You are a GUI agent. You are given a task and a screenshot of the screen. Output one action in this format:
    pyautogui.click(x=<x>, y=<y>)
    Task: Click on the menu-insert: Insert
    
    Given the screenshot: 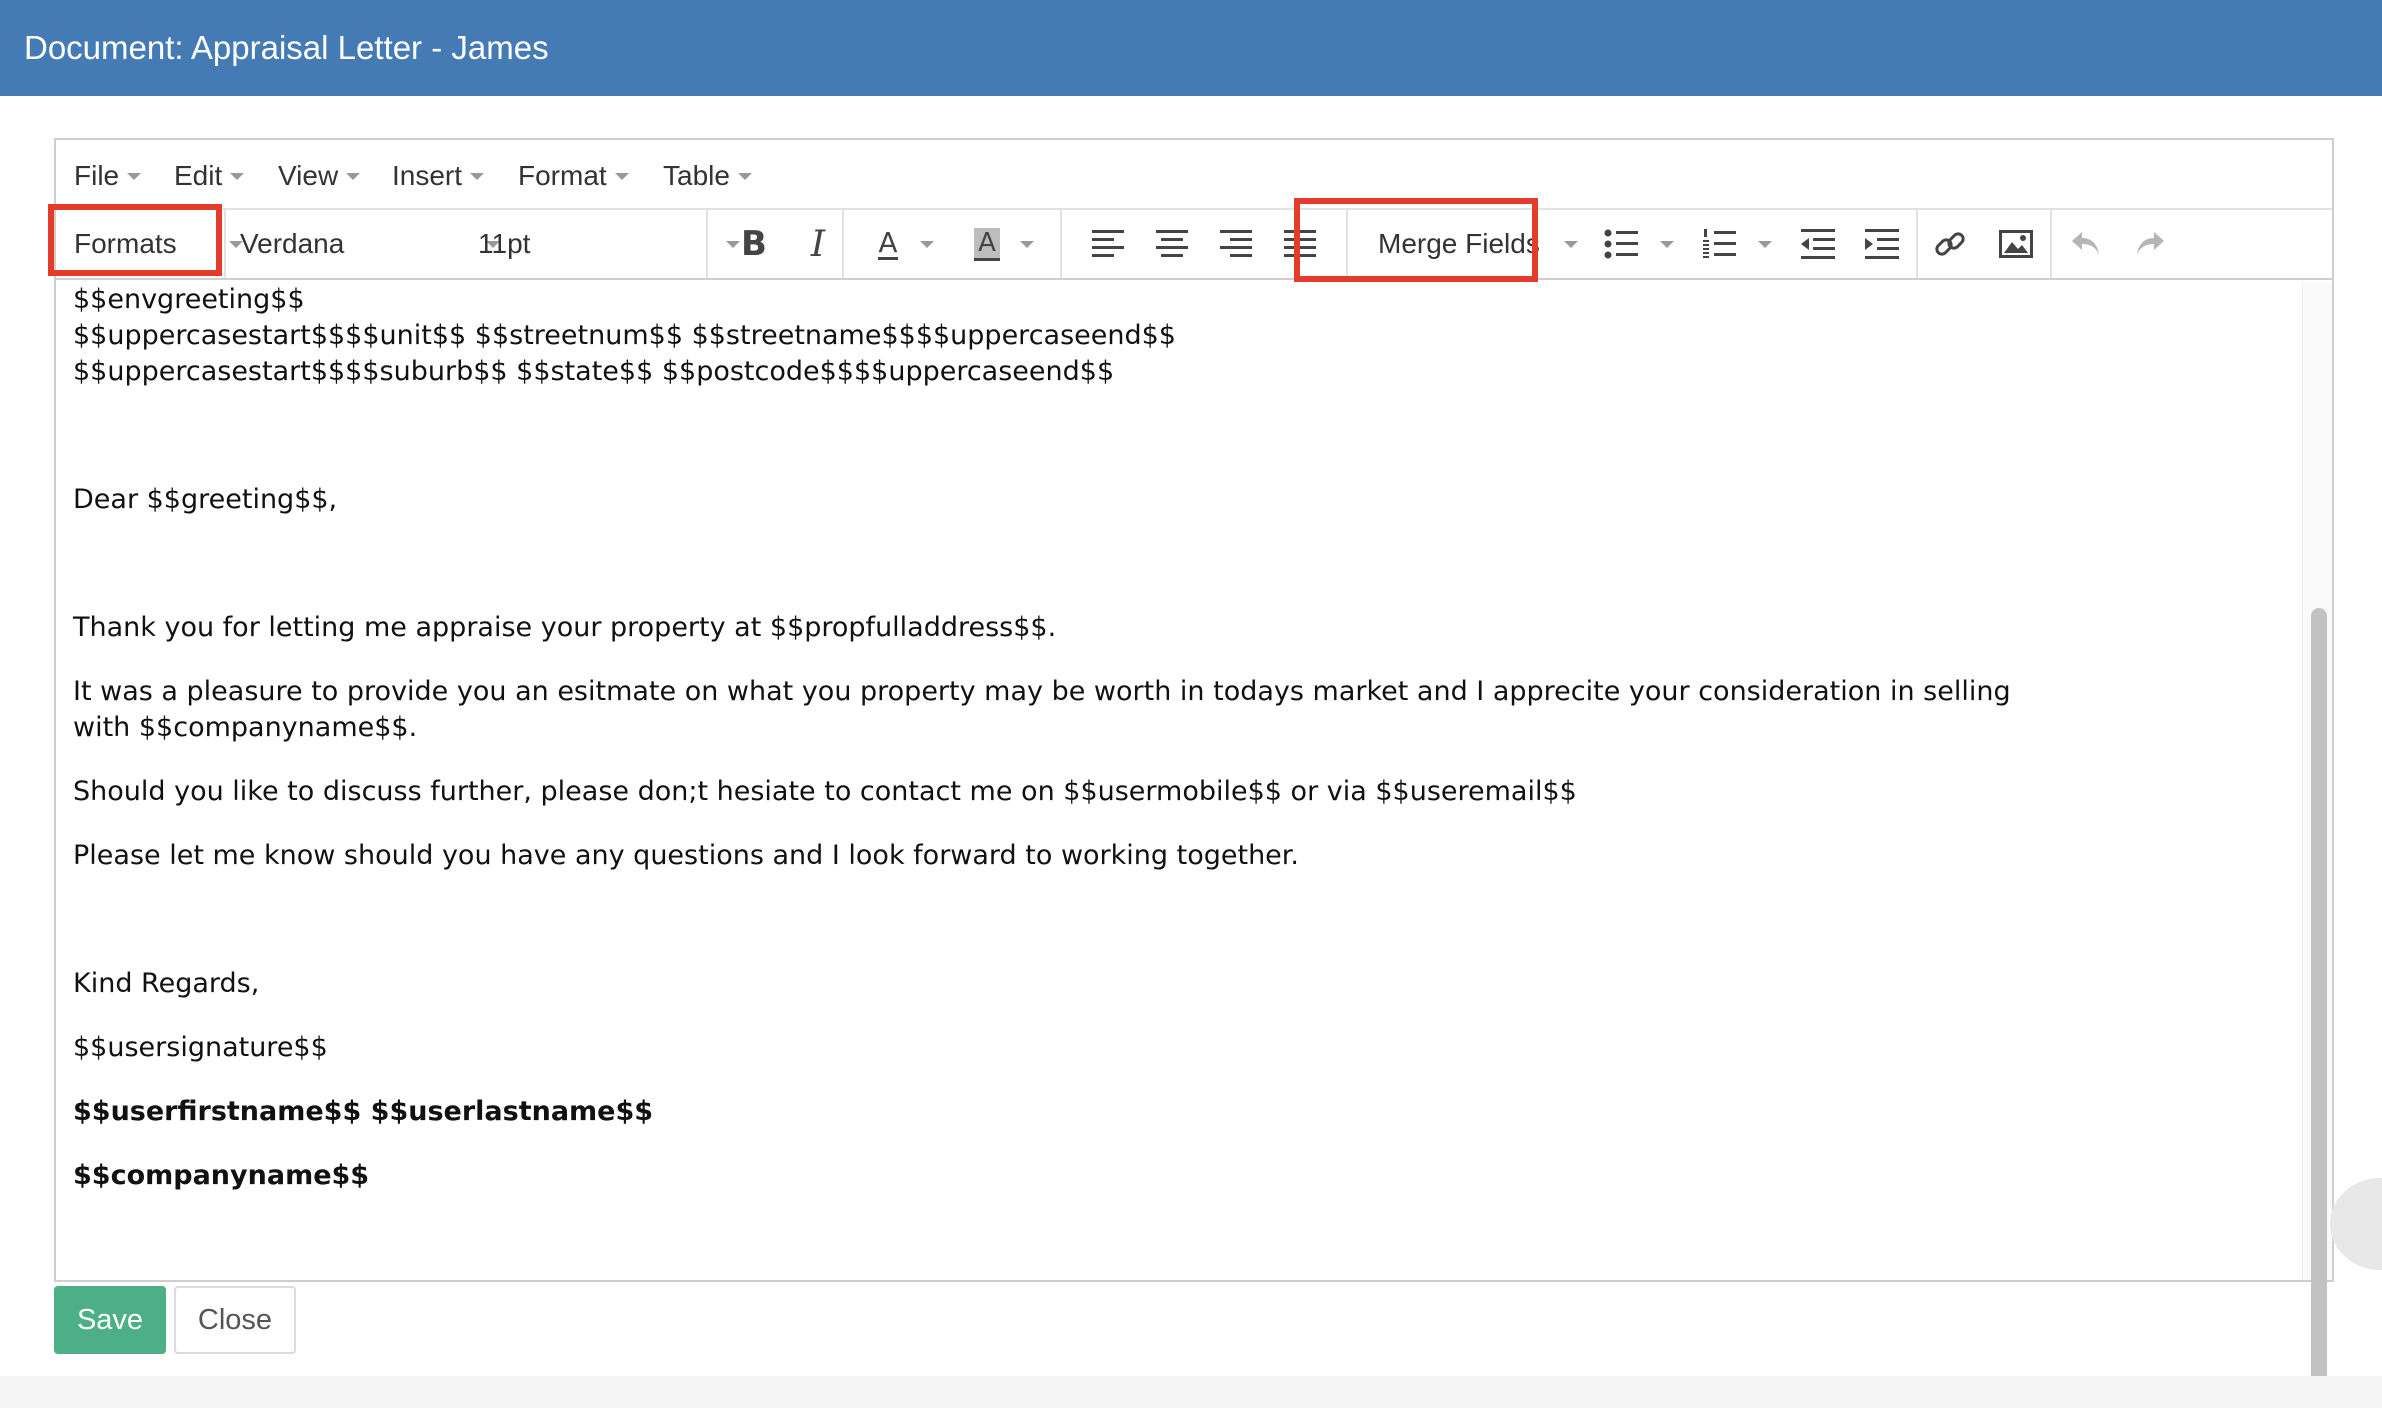 What is the action you would take?
    pyautogui.click(x=438, y=176)
    